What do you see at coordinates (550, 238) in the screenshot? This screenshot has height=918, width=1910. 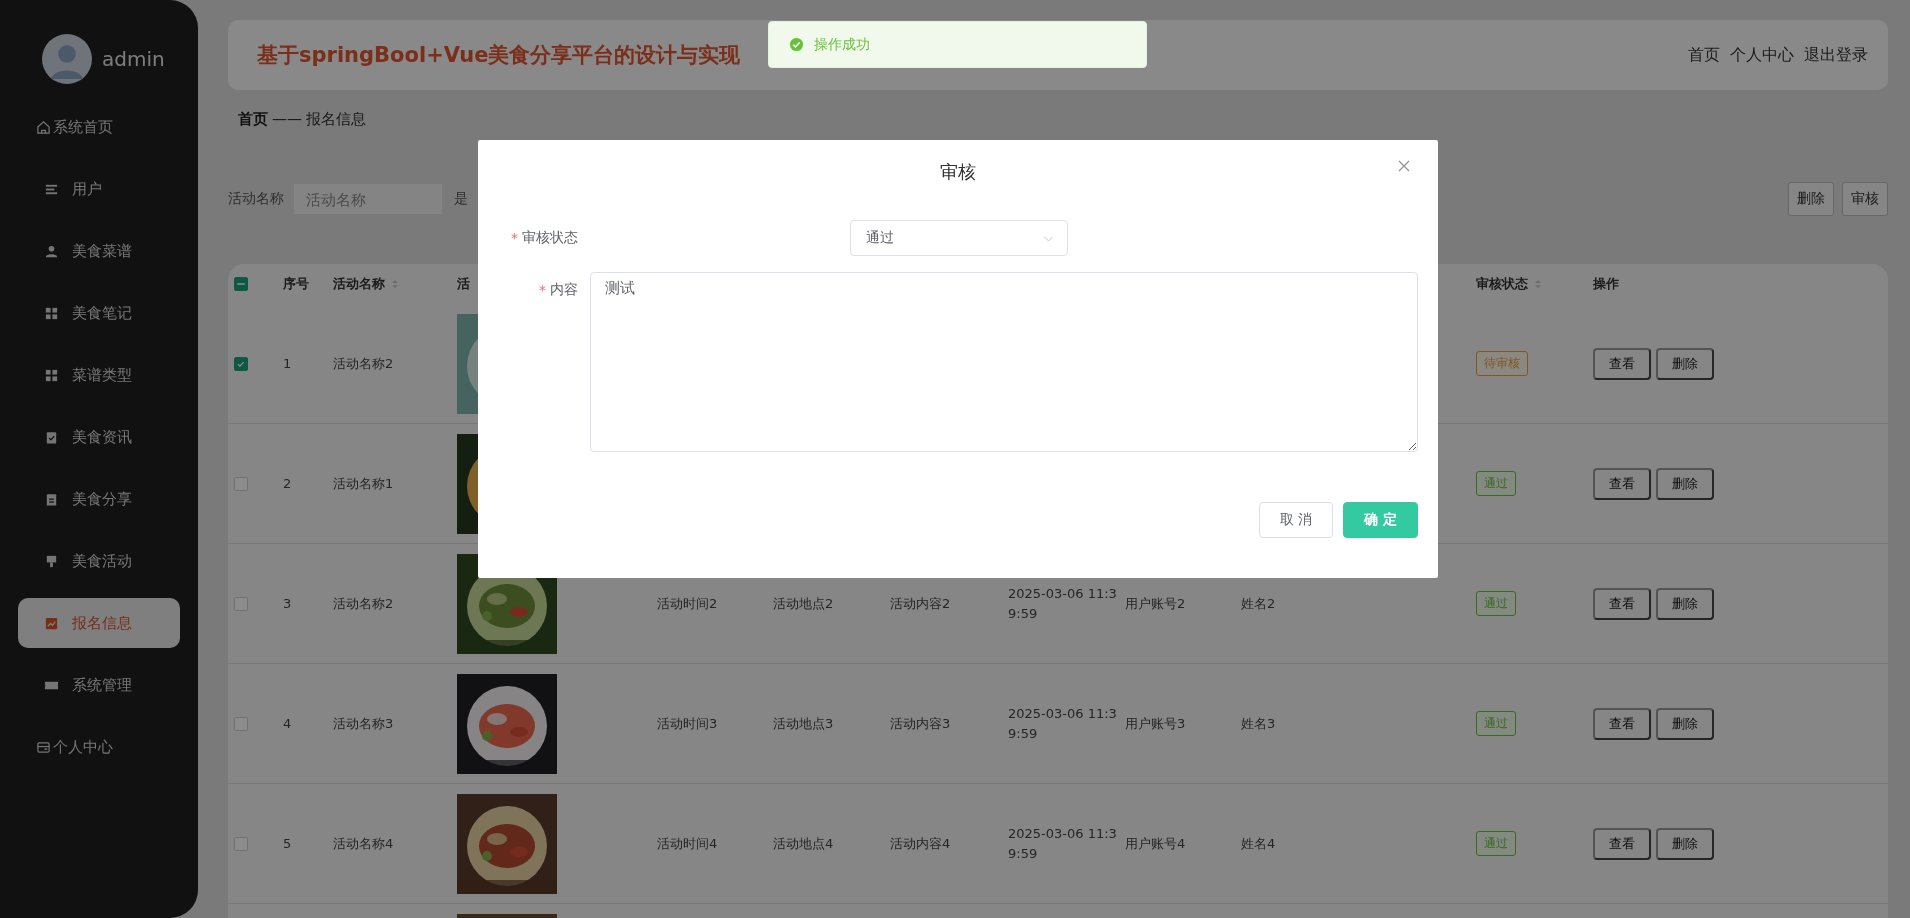 I see `form-label: 审核状态` at bounding box center [550, 238].